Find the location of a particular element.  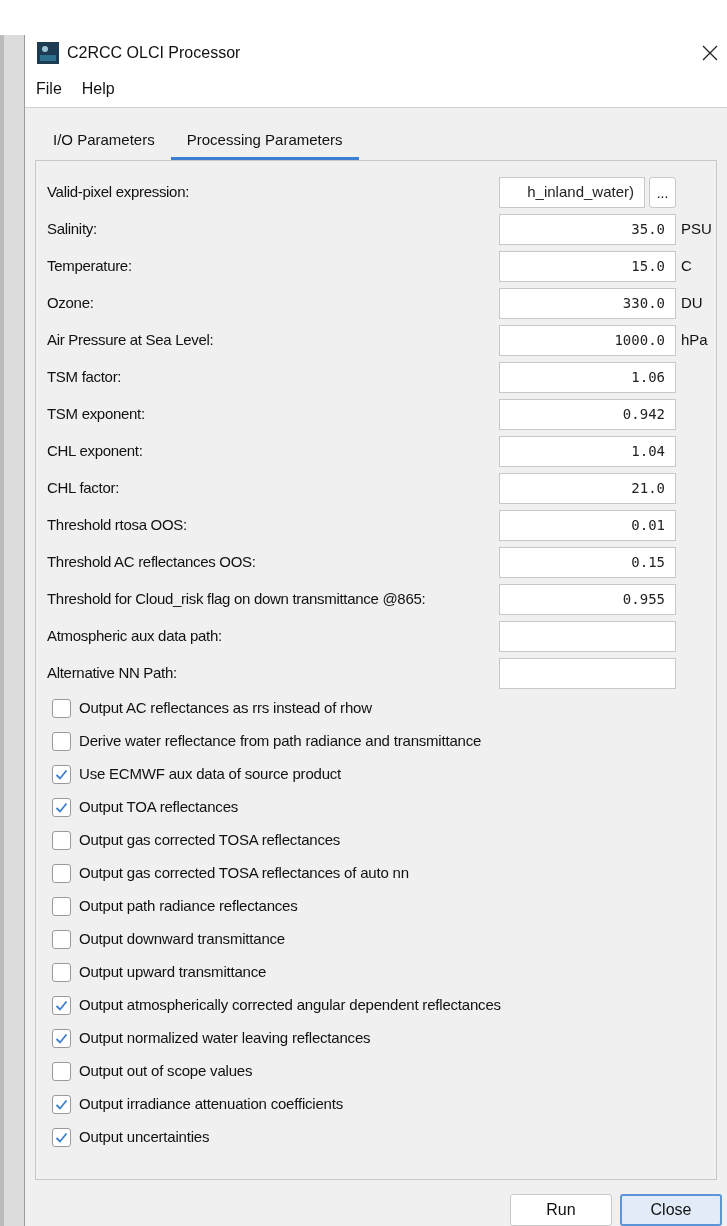

input-field: 0.01 is located at coordinates (587, 525).